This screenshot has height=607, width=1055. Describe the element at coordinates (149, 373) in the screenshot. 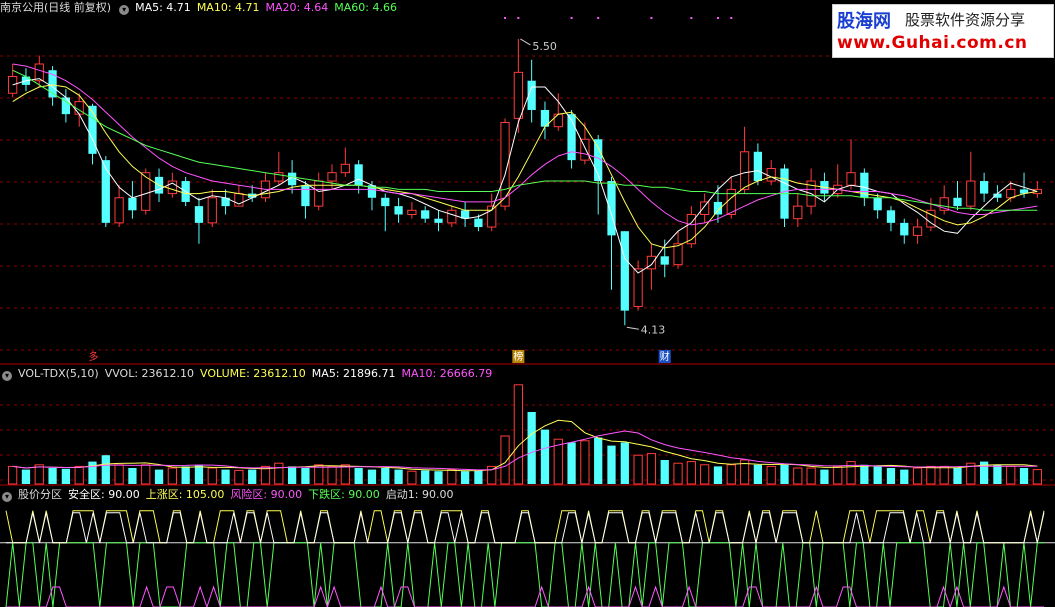

I see `vvol-readout: VVOL: 23612.10` at that location.